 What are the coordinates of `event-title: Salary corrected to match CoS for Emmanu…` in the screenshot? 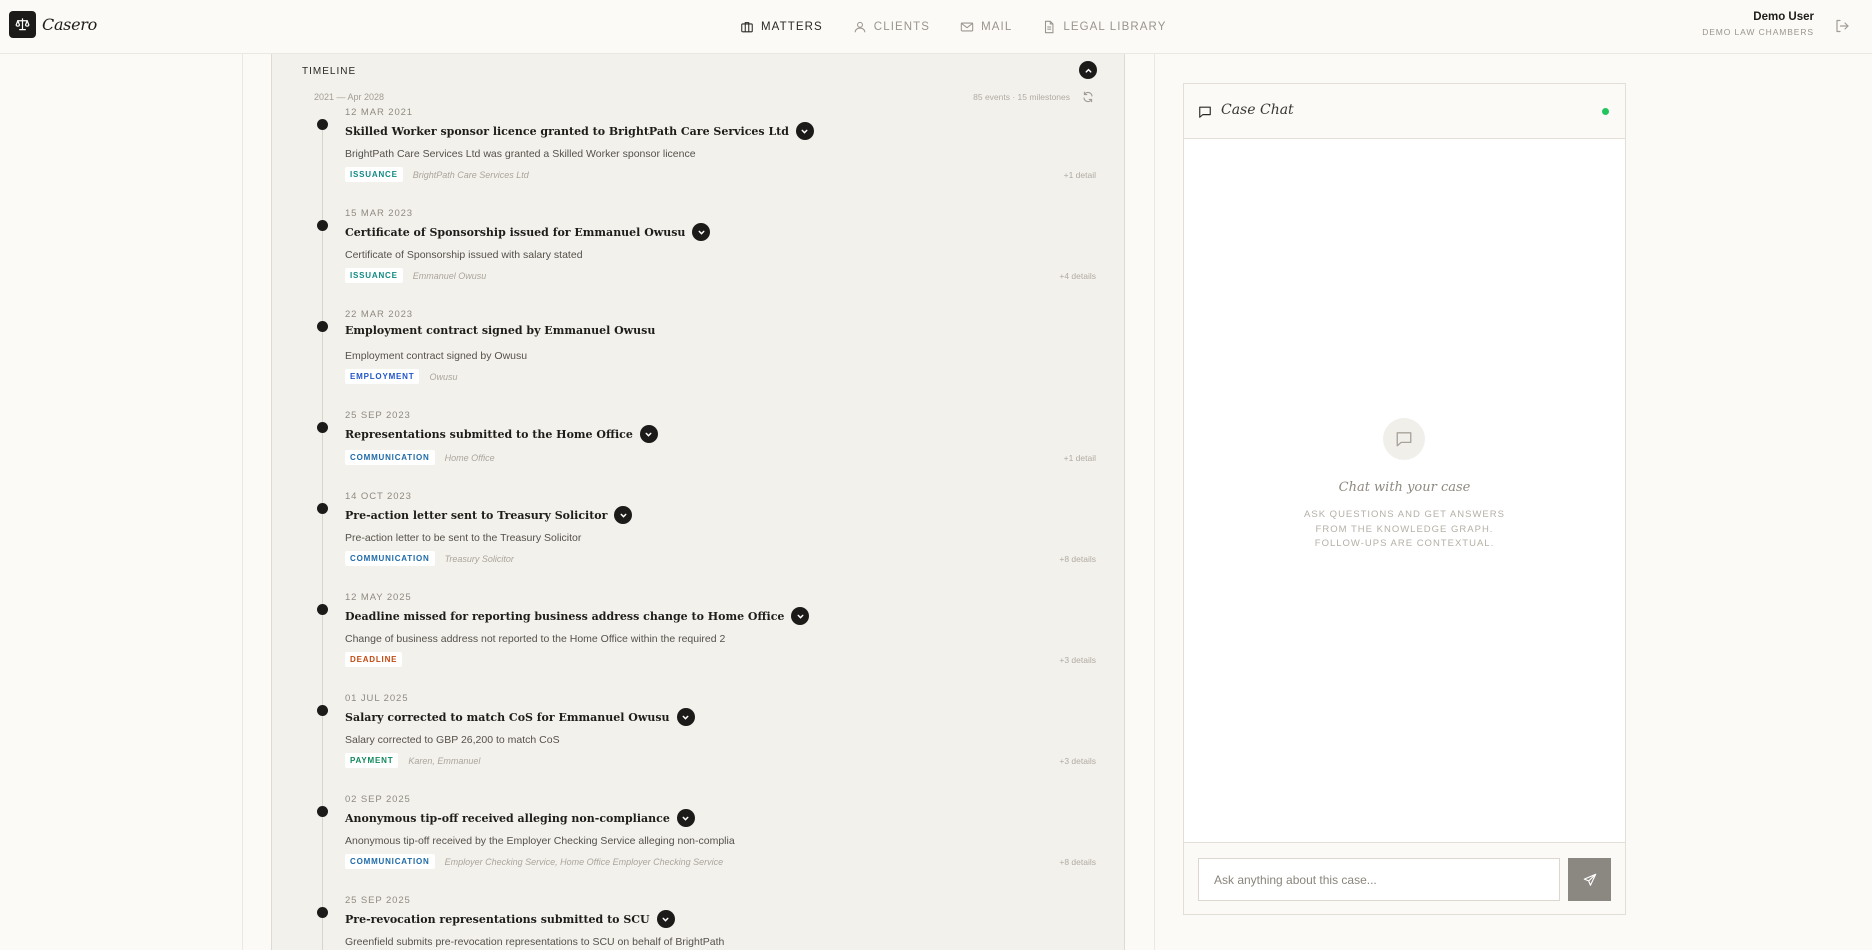 It's located at (507, 717).